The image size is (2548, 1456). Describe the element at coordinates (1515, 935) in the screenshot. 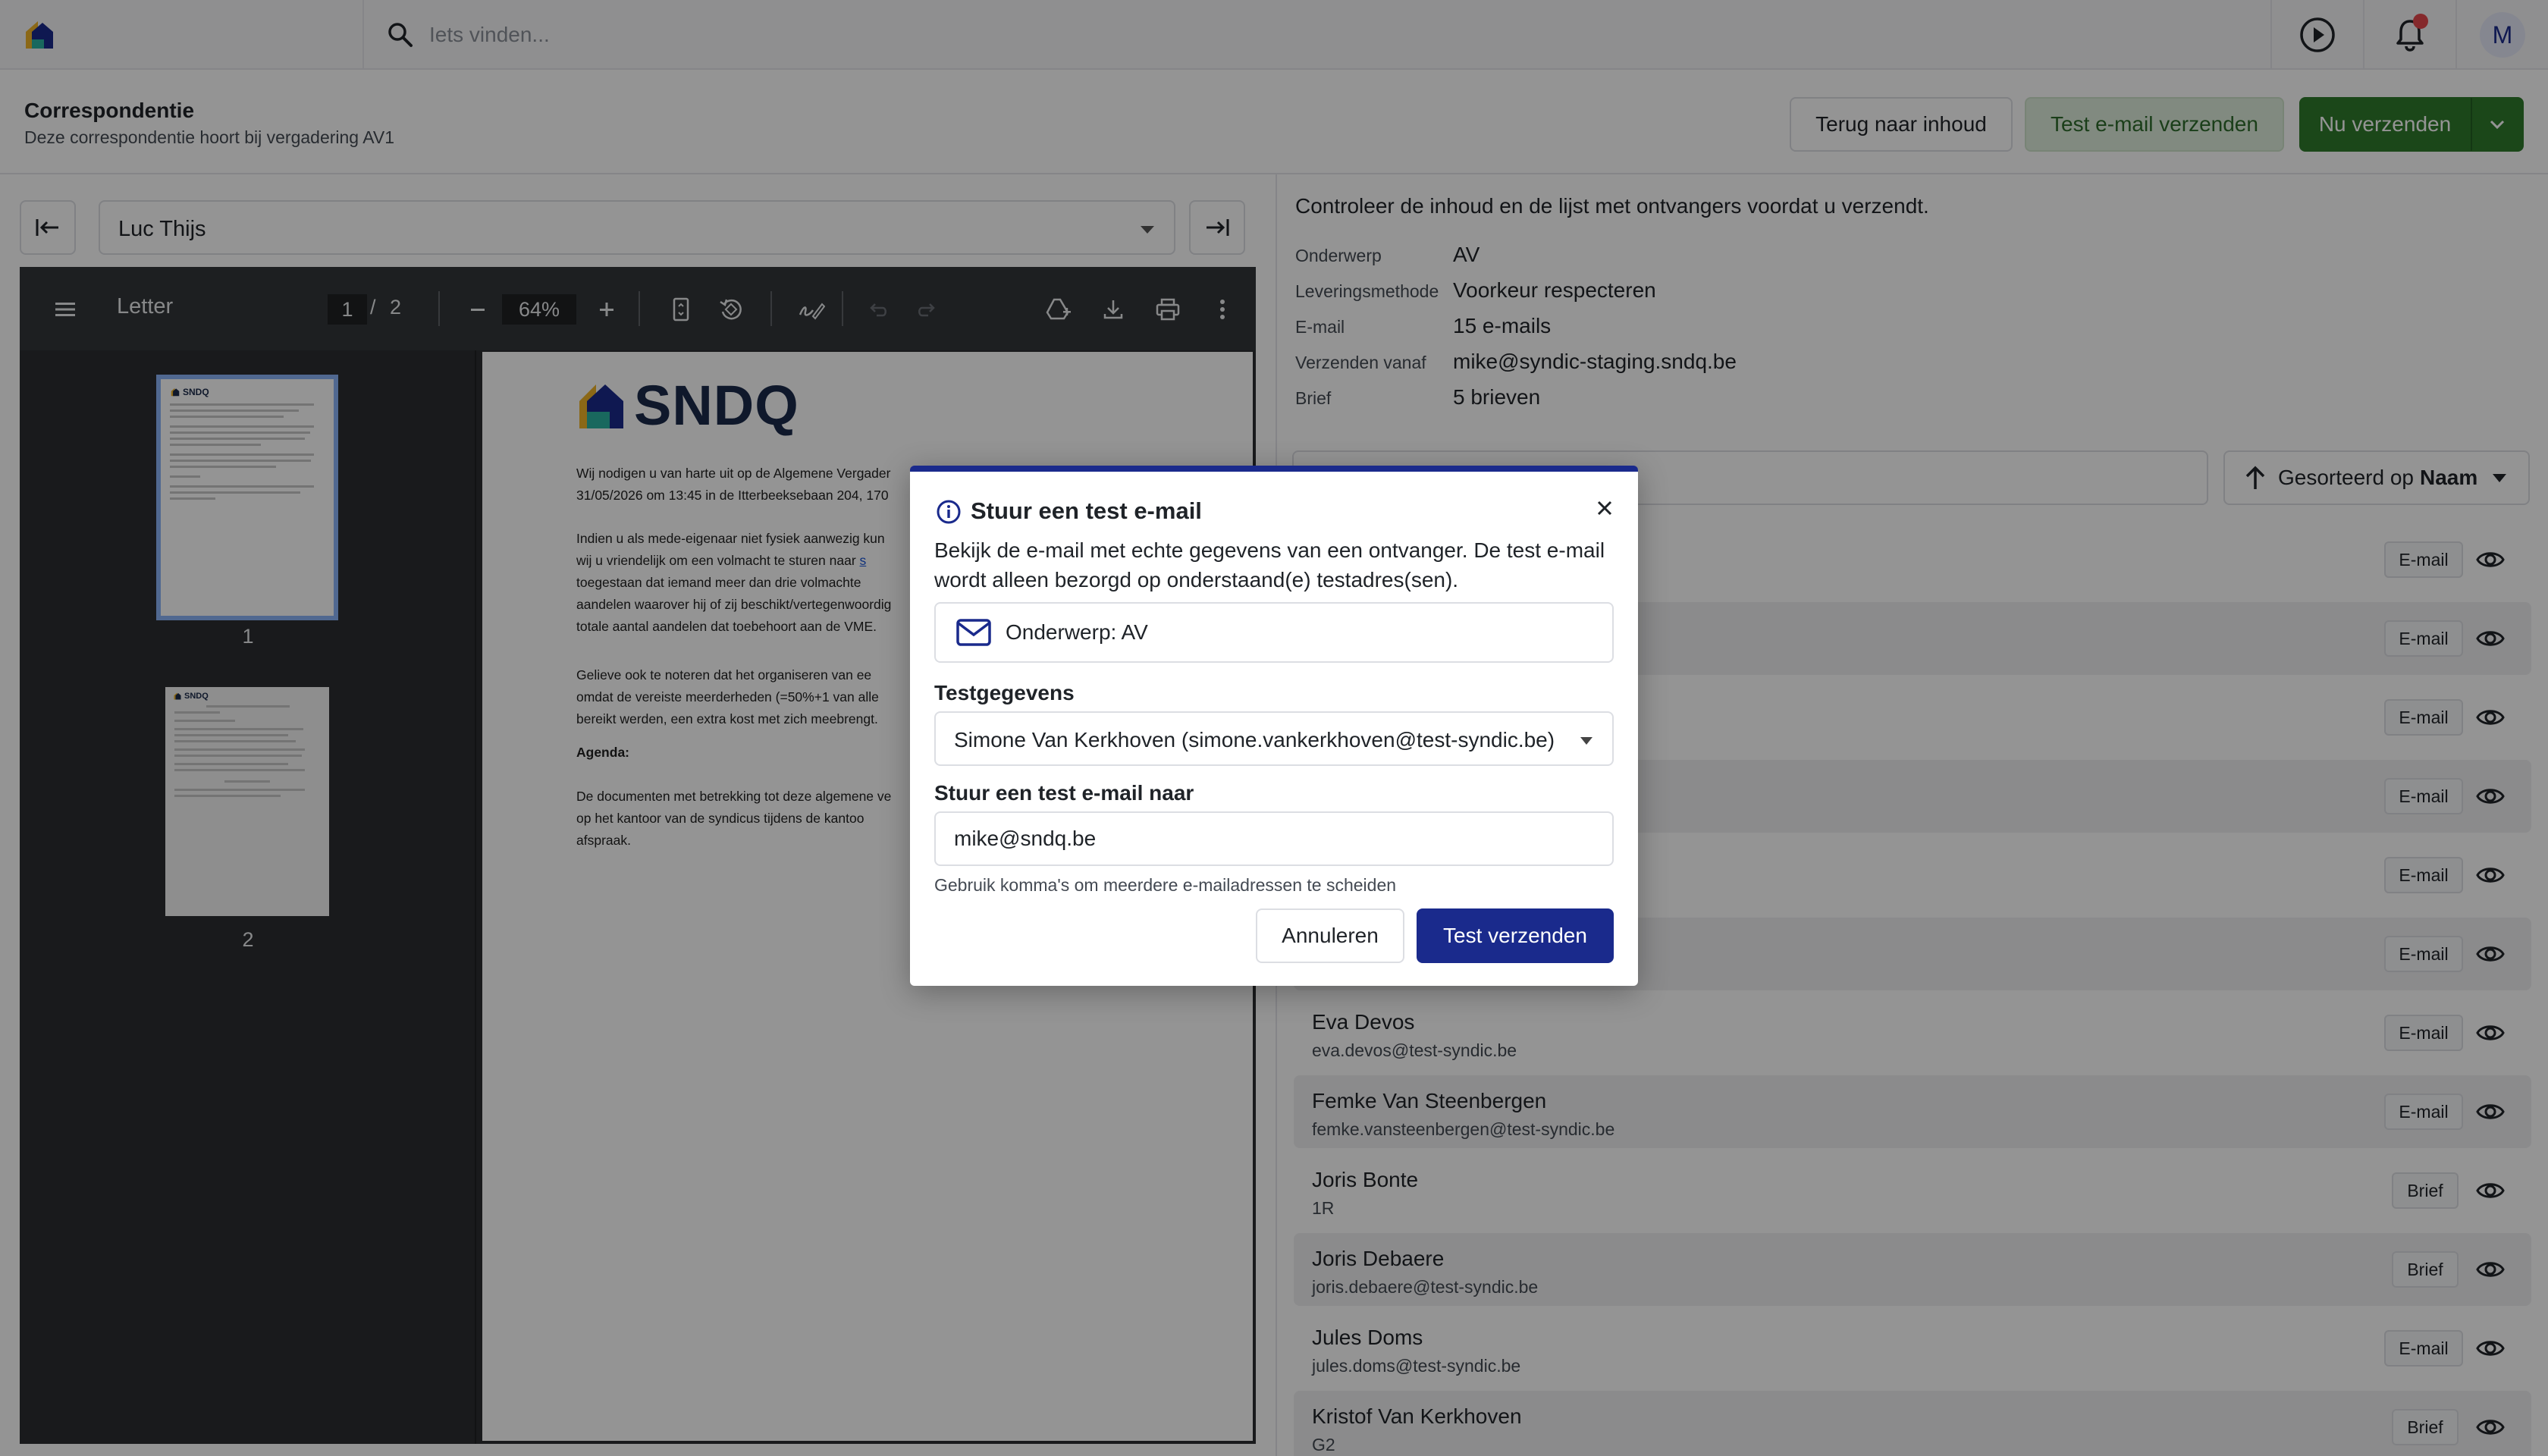

I see `send-test-button: Test verzenden` at that location.